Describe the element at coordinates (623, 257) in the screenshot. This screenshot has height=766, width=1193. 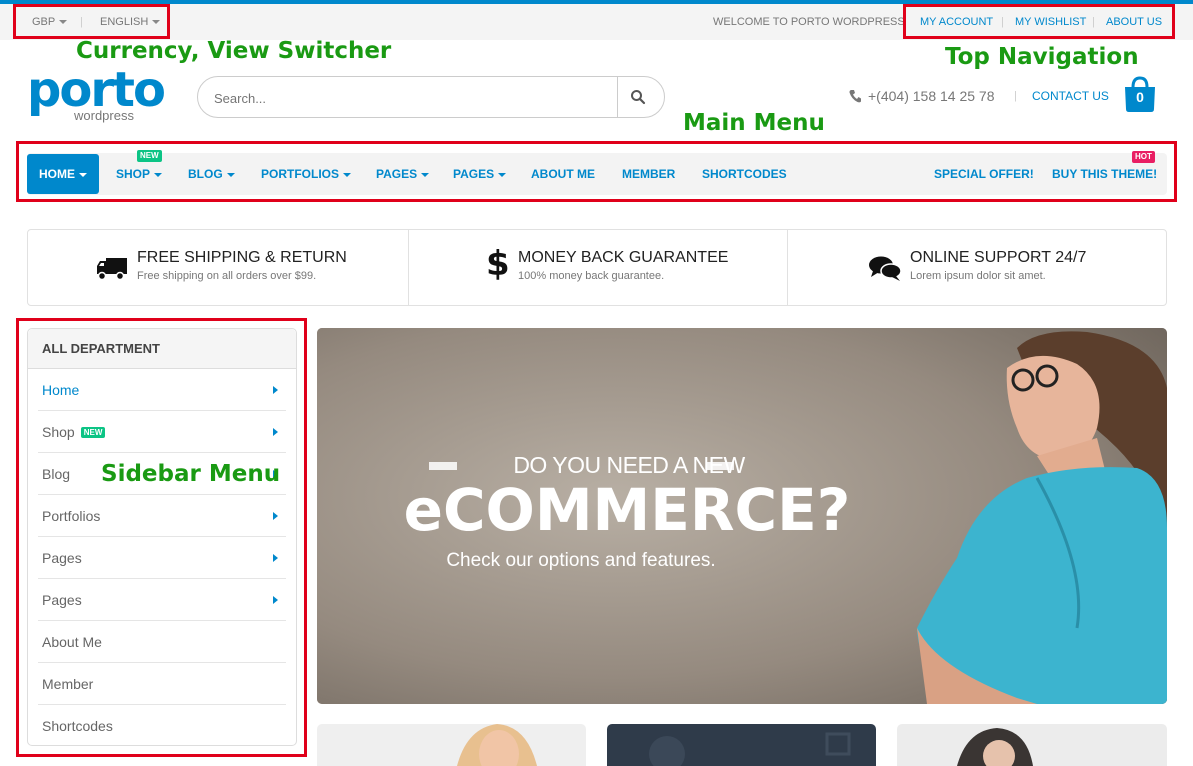
I see `feature-title: MONEY BACK GUARANTEE` at that location.